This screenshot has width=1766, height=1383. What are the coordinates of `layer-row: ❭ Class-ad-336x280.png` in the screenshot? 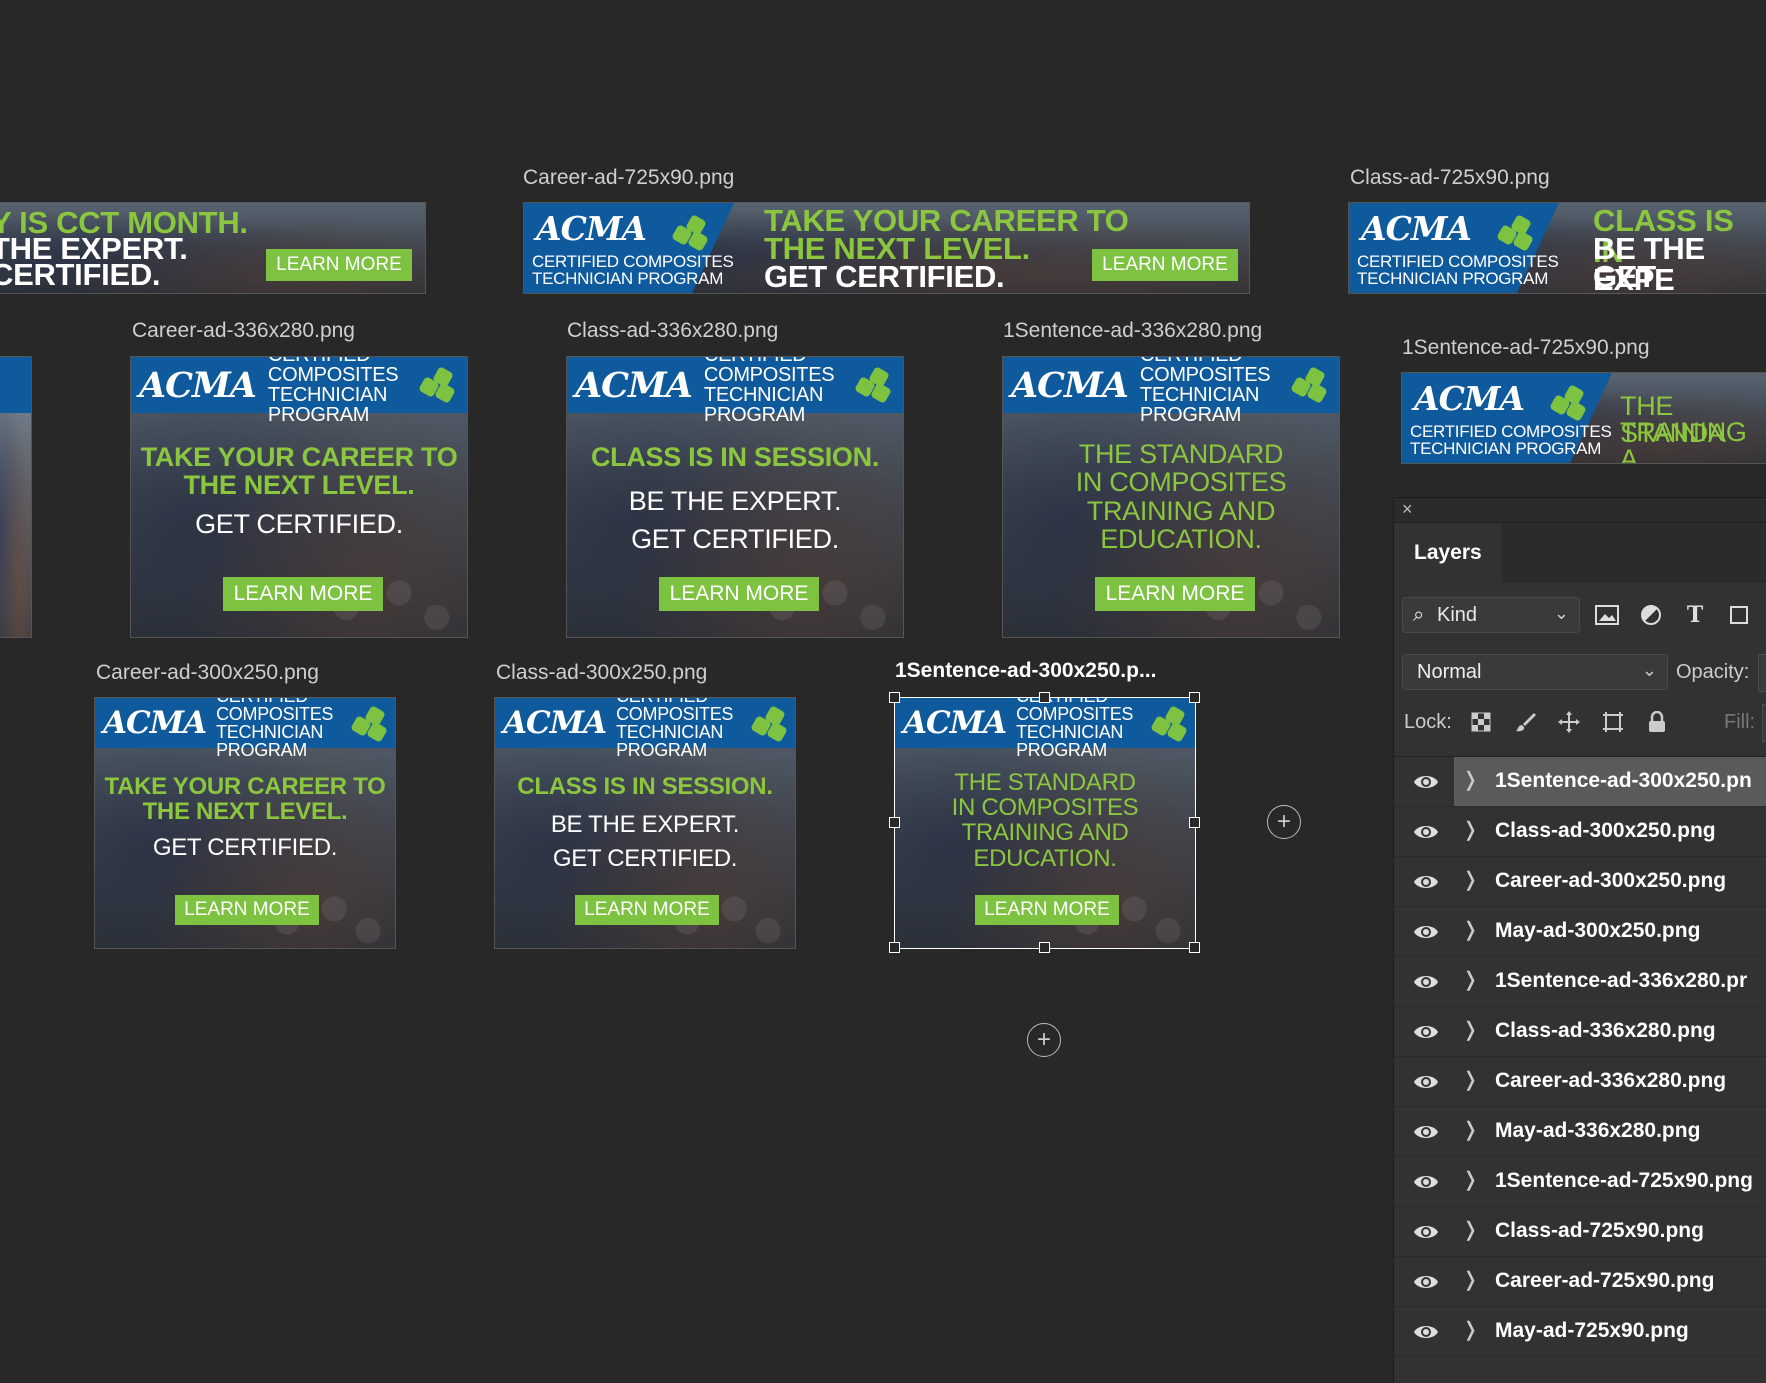 It's located at (1580, 1032).